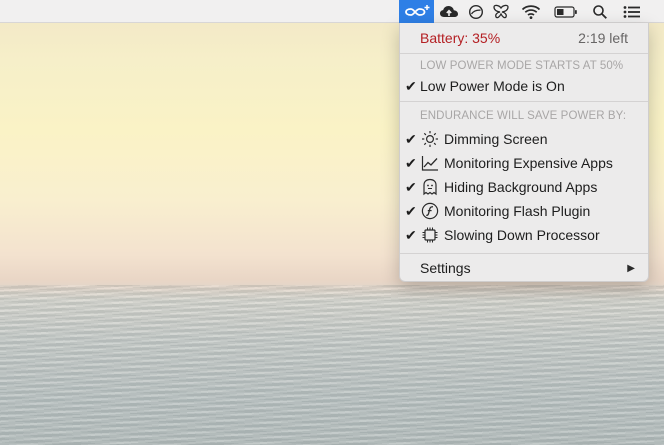  I want to click on butterfly-icon, so click(501, 11).